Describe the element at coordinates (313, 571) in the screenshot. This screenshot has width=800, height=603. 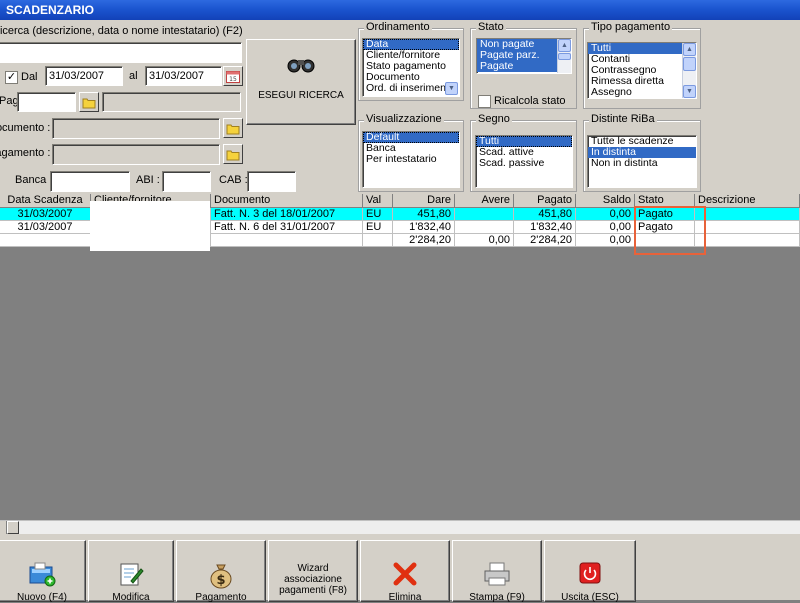
I see `wizard-button: Wizard associazione pagamenti (F8)` at that location.